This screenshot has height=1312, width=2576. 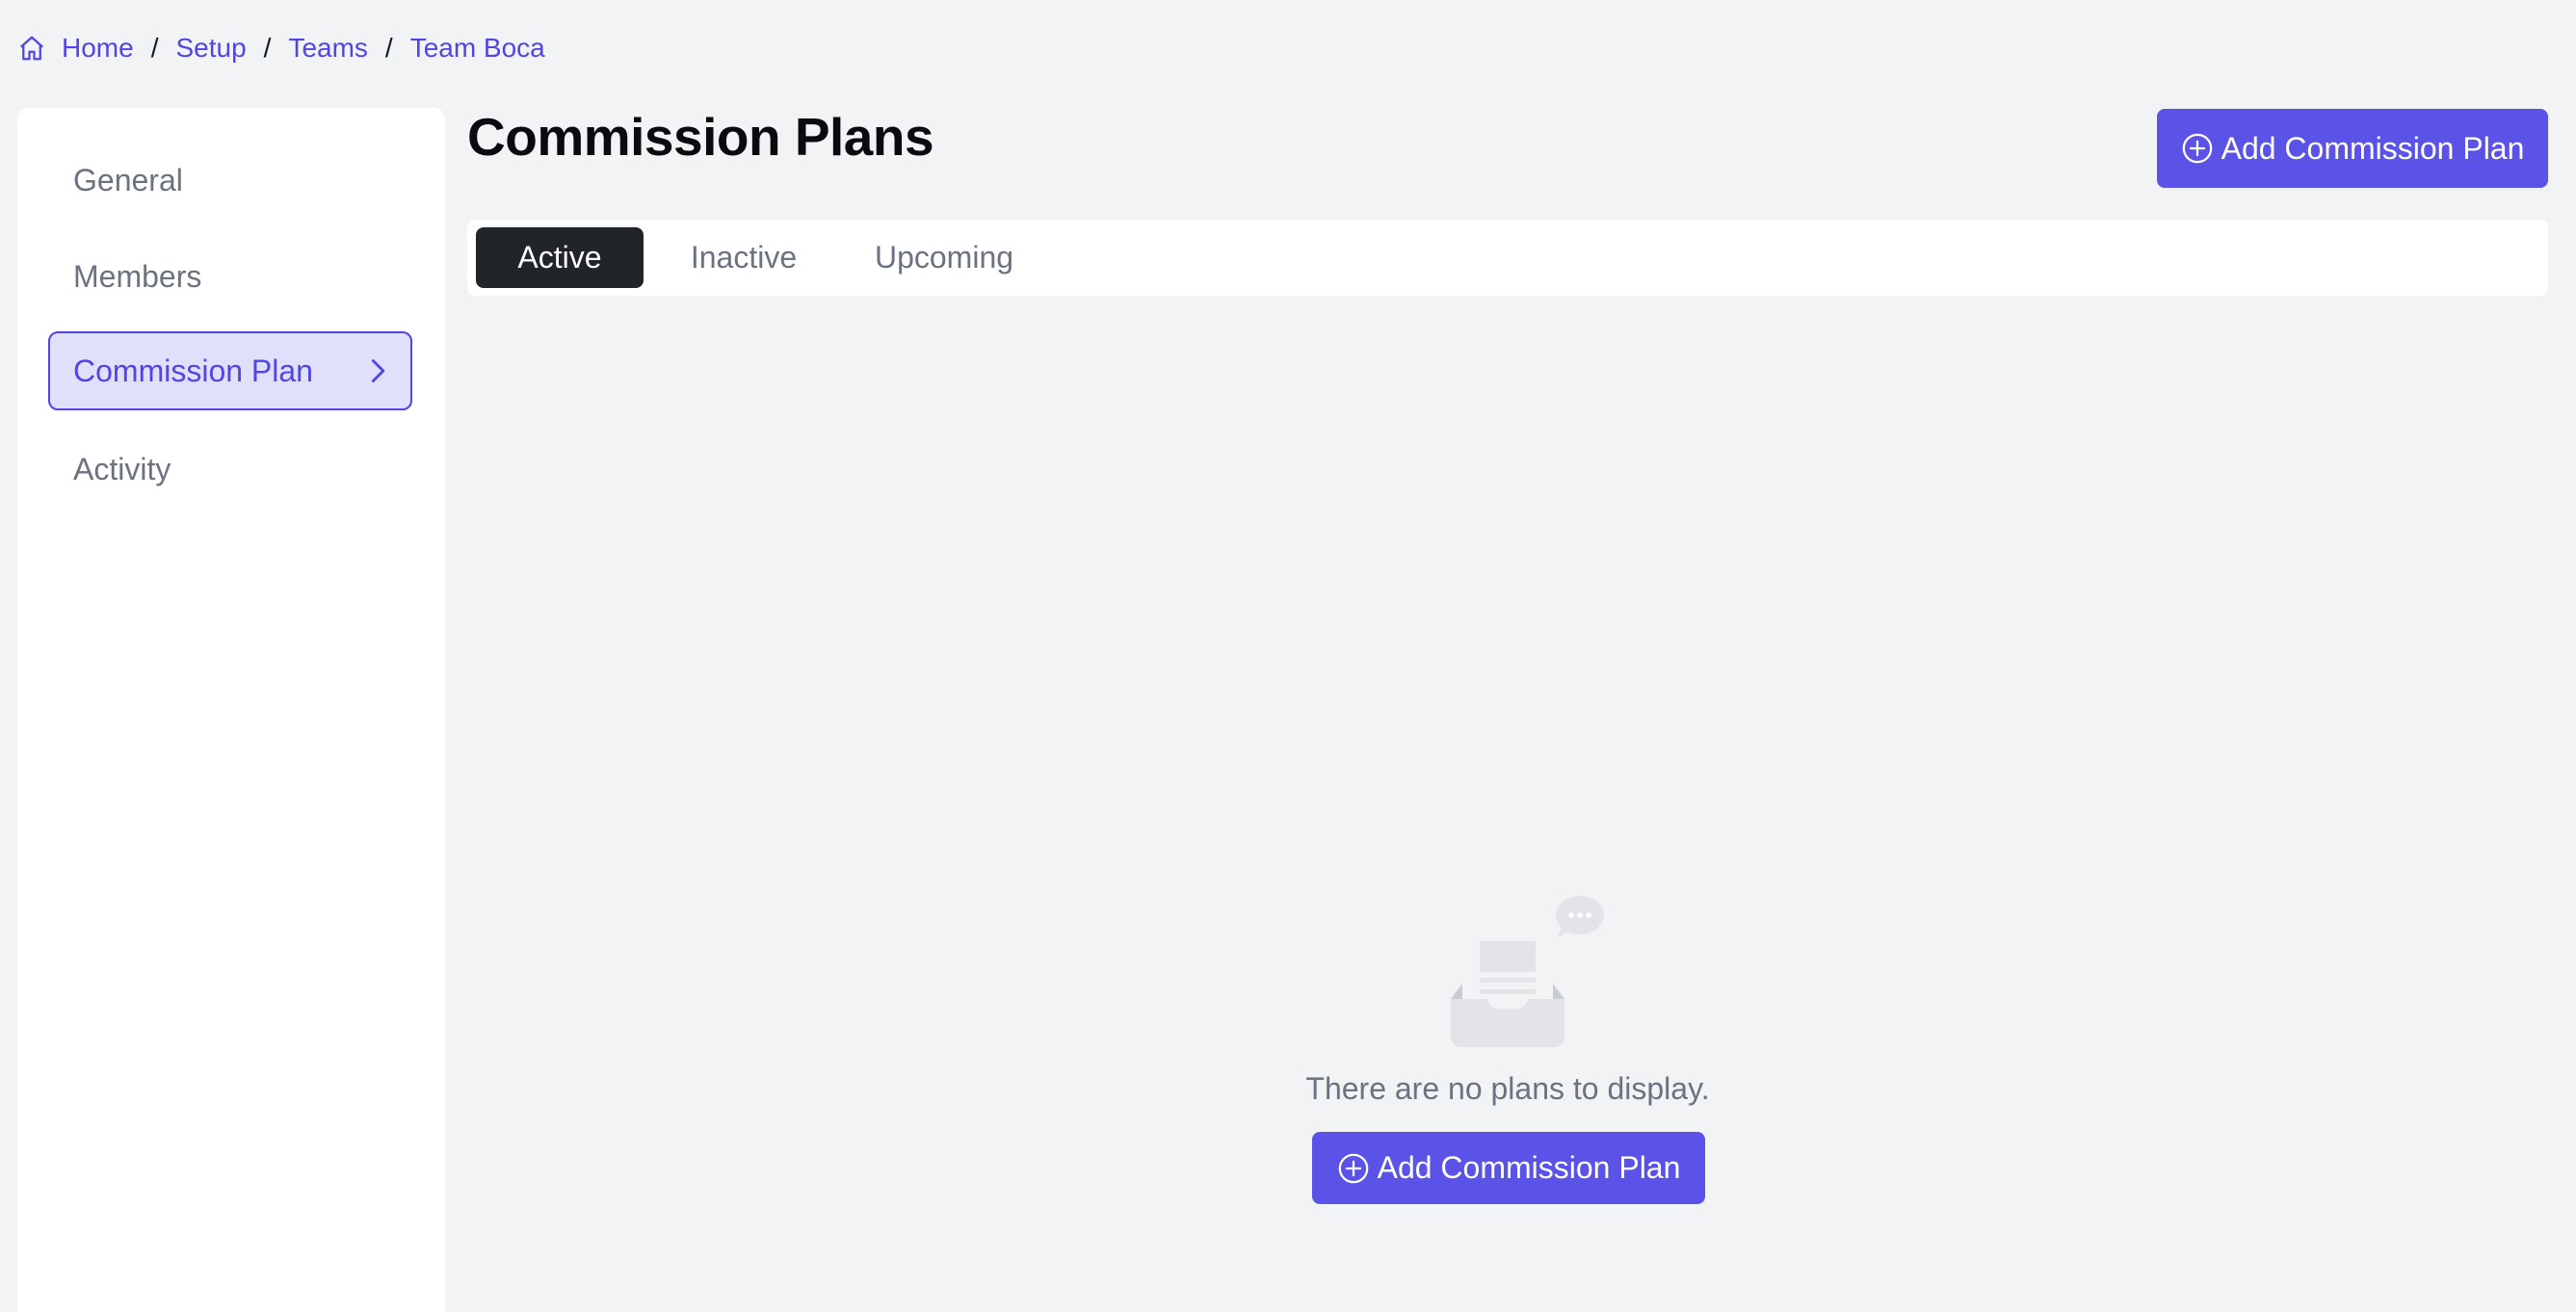 I want to click on empty-state-add-commission-plan-button: Add Commission Plan, so click(x=1508, y=1168).